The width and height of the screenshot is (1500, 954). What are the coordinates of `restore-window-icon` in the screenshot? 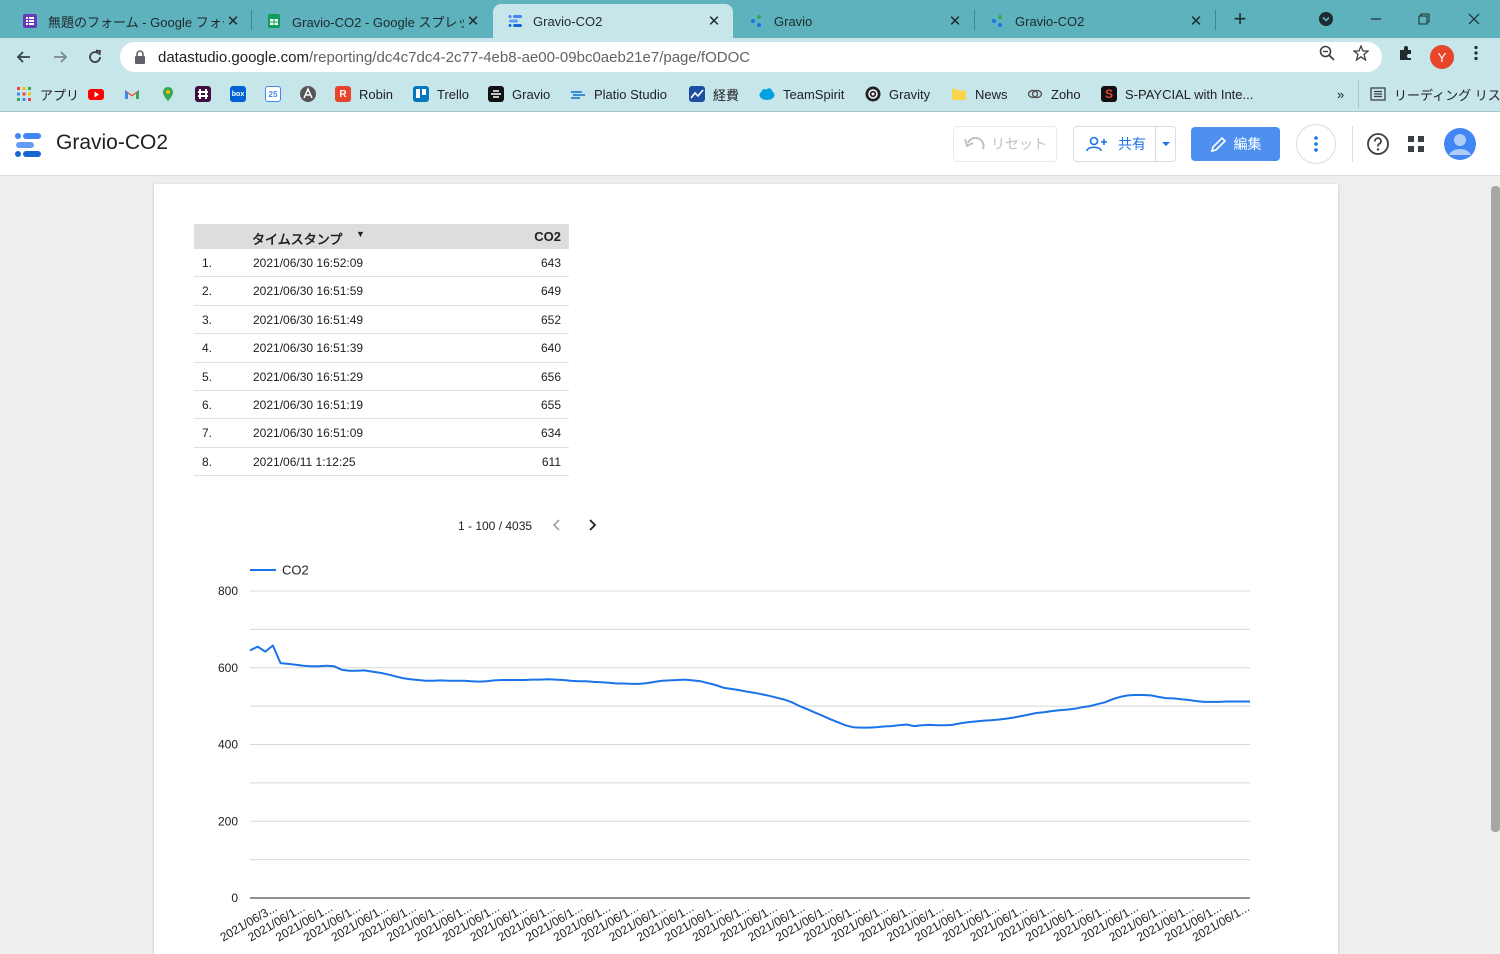 It's located at (1424, 19).